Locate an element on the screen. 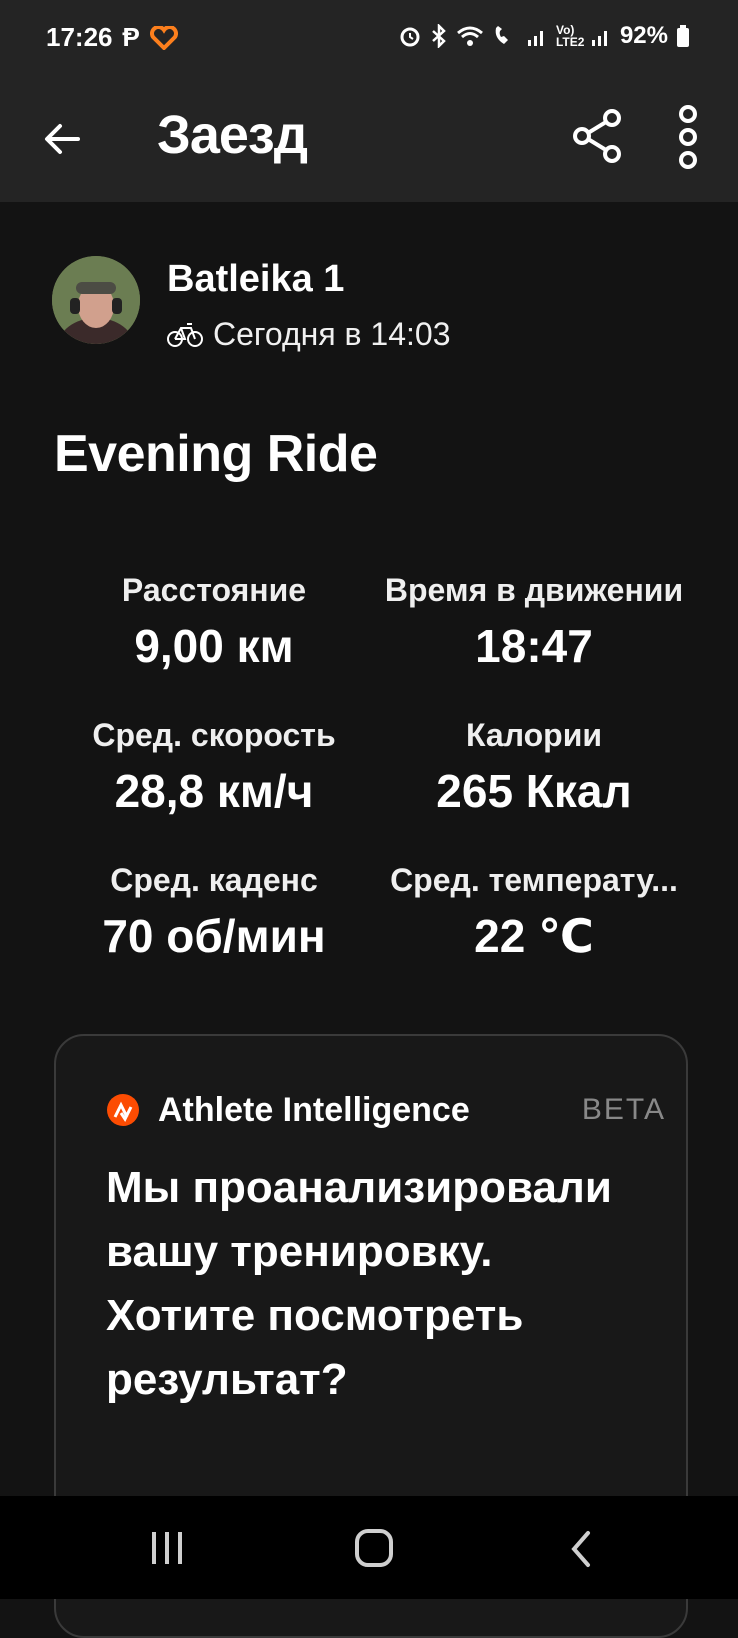 Image resolution: width=738 pixels, height=1638 pixels. back-icon is located at coordinates (581, 1549).